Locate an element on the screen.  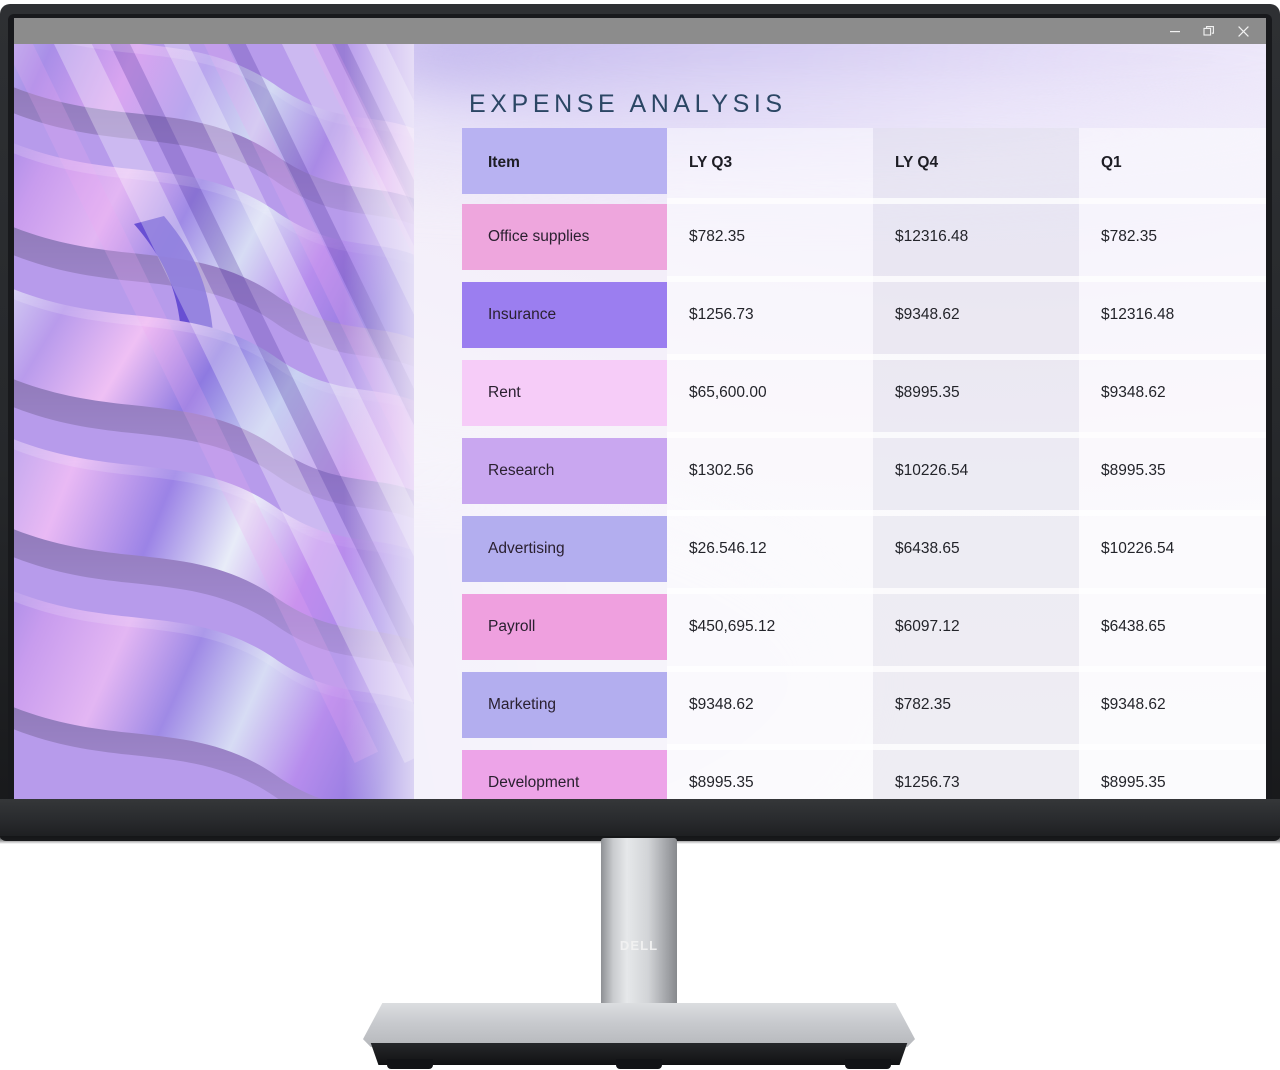
monitor-stand-base is located at coordinates (639, 1036).